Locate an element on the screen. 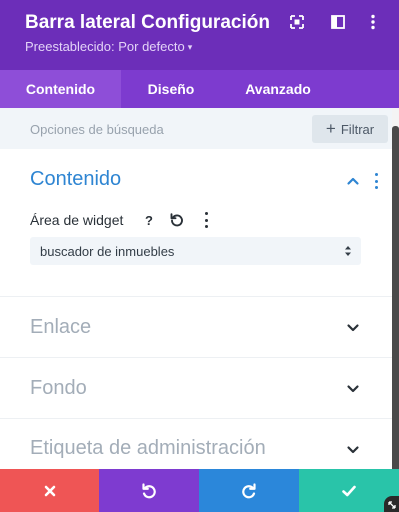 Image resolution: width=399 pixels, height=512 pixels. preset-label: Preestablecido: Por defecto is located at coordinates (105, 46).